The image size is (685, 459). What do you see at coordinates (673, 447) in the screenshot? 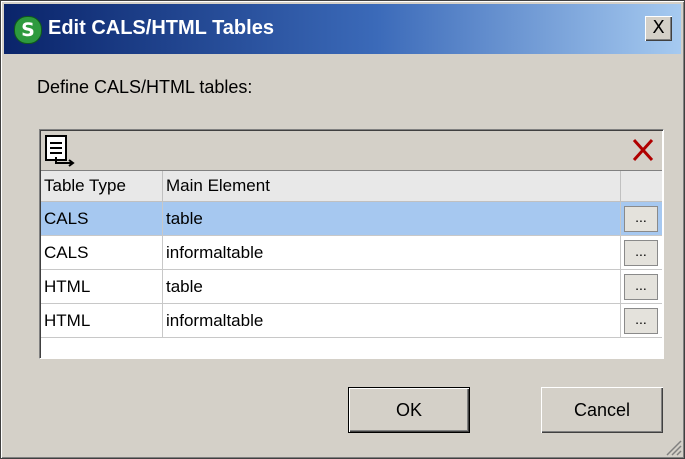
I see `resize-grip-icon` at bounding box center [673, 447].